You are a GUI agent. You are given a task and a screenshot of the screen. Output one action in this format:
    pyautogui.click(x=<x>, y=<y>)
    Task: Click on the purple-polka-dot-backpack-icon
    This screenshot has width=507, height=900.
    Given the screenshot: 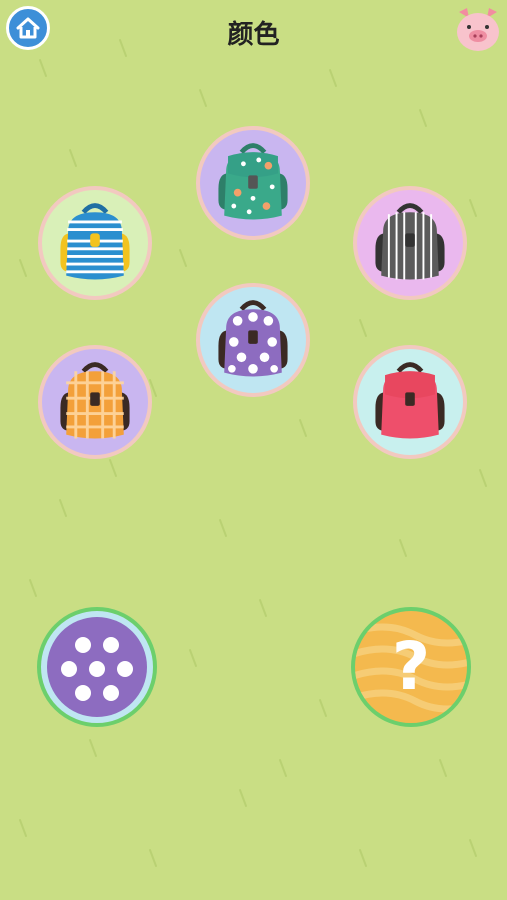 What is the action you would take?
    pyautogui.click(x=253, y=338)
    